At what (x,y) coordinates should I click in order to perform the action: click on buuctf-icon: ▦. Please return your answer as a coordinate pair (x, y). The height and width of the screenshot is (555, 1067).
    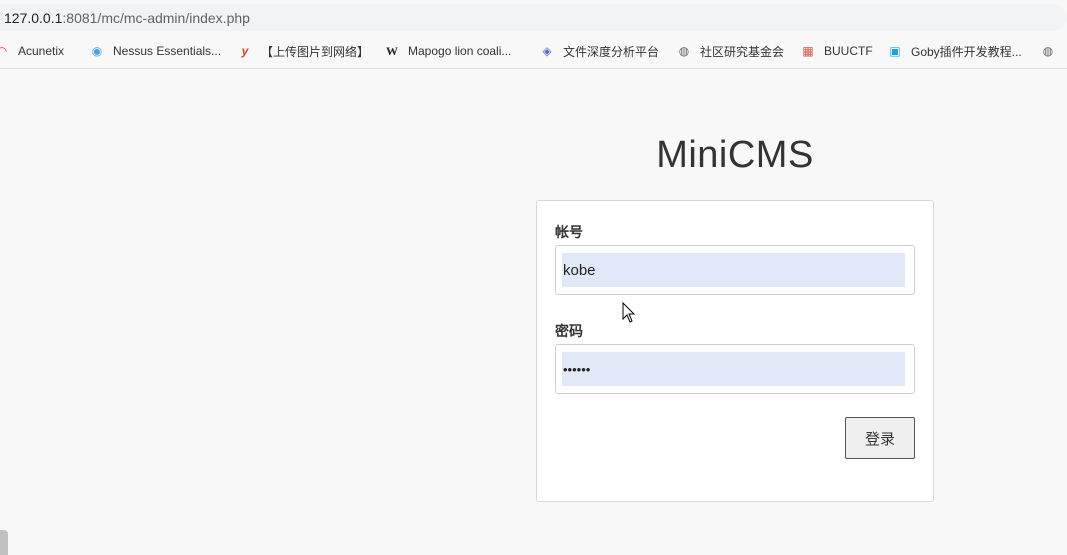
    Looking at the image, I should click on (808, 51).